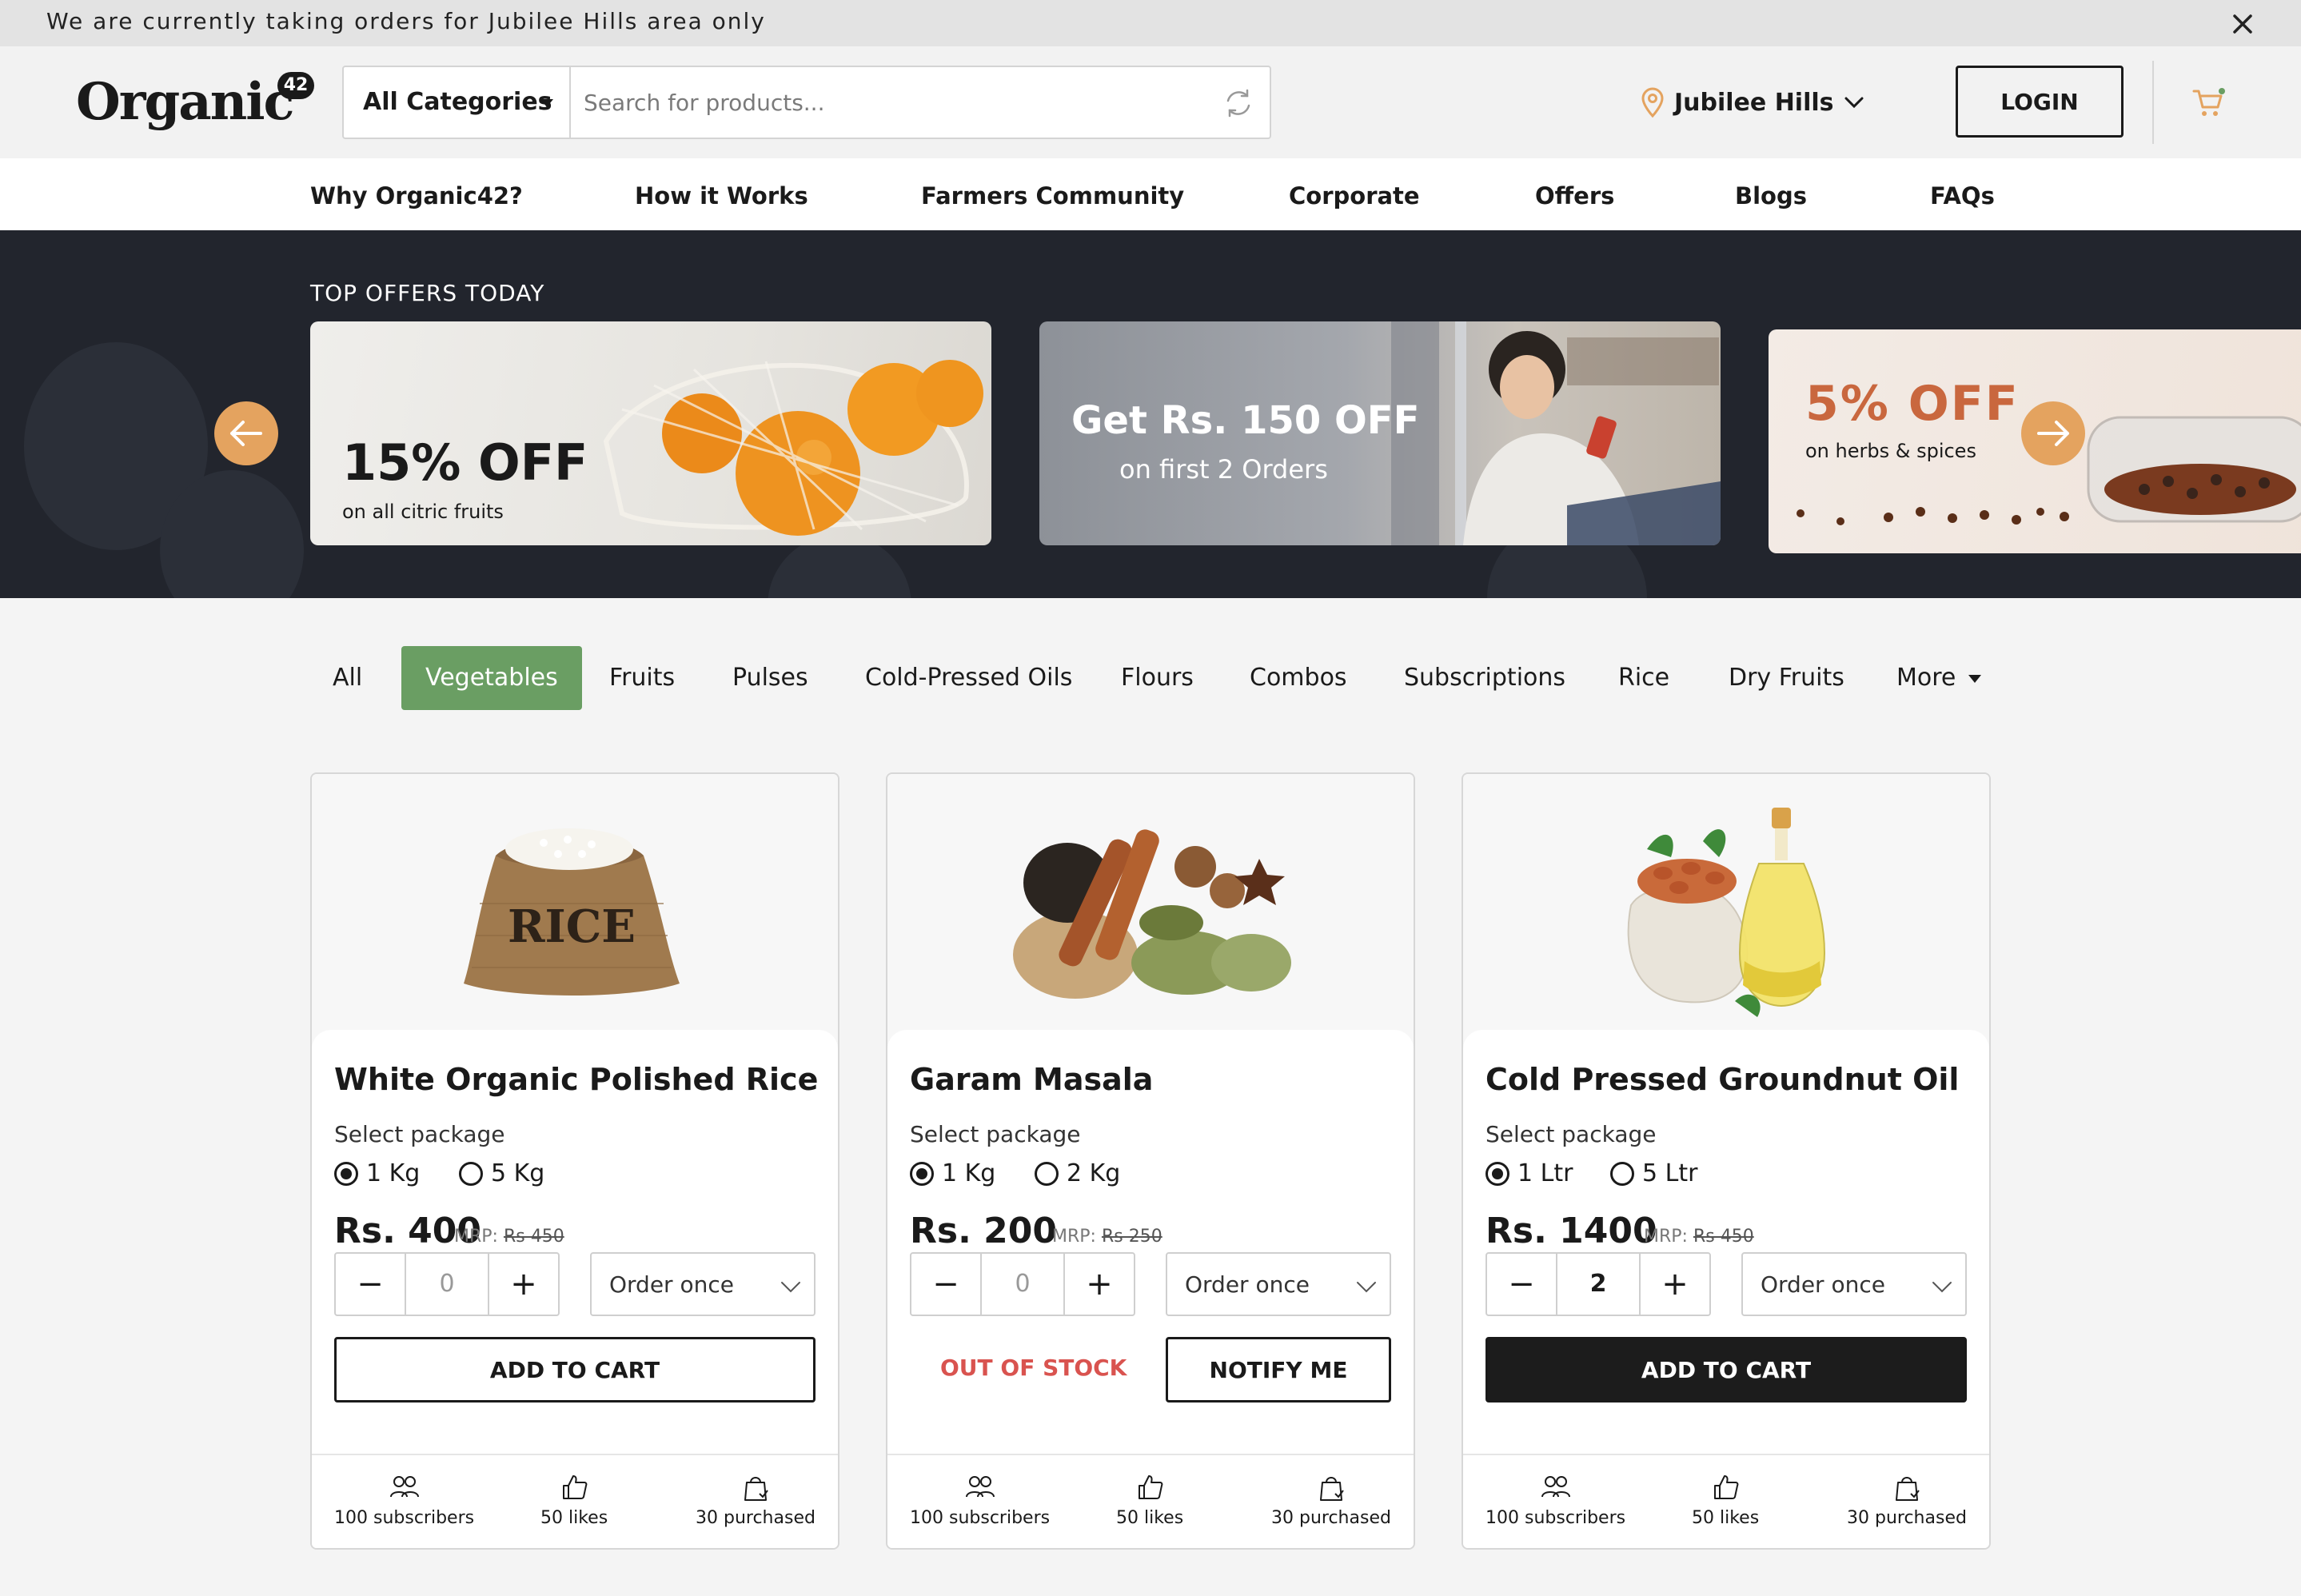 The width and height of the screenshot is (2301, 1596). What do you see at coordinates (983, 1231) in the screenshot?
I see `product-price: Rs. 200` at bounding box center [983, 1231].